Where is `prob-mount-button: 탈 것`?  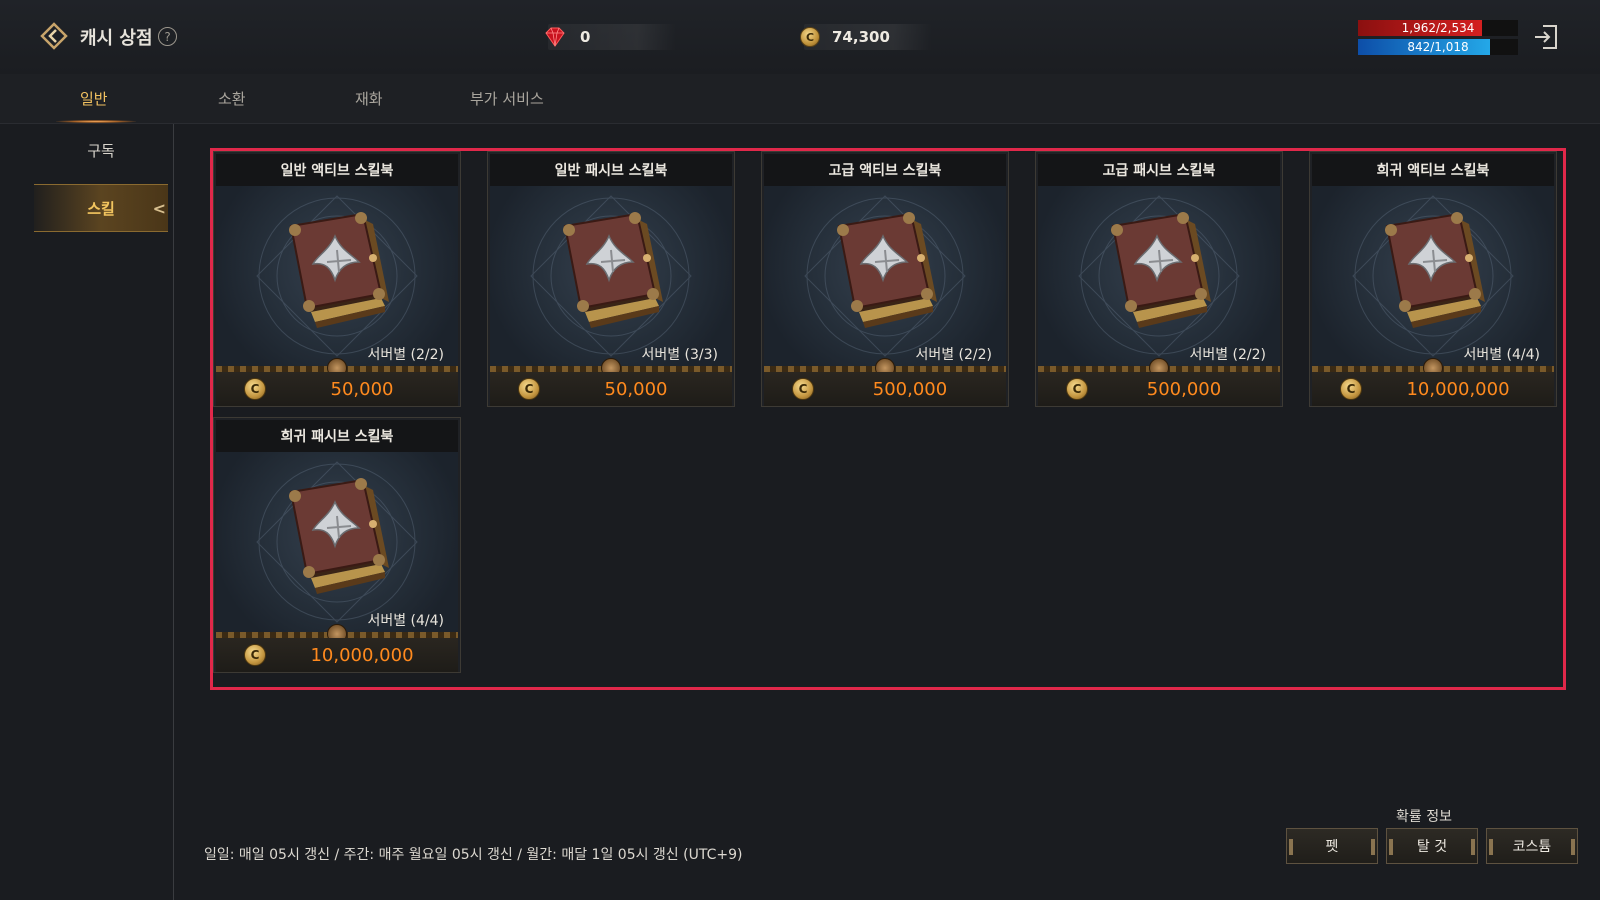
prob-mount-button: 탈 것 is located at coordinates (1432, 846).